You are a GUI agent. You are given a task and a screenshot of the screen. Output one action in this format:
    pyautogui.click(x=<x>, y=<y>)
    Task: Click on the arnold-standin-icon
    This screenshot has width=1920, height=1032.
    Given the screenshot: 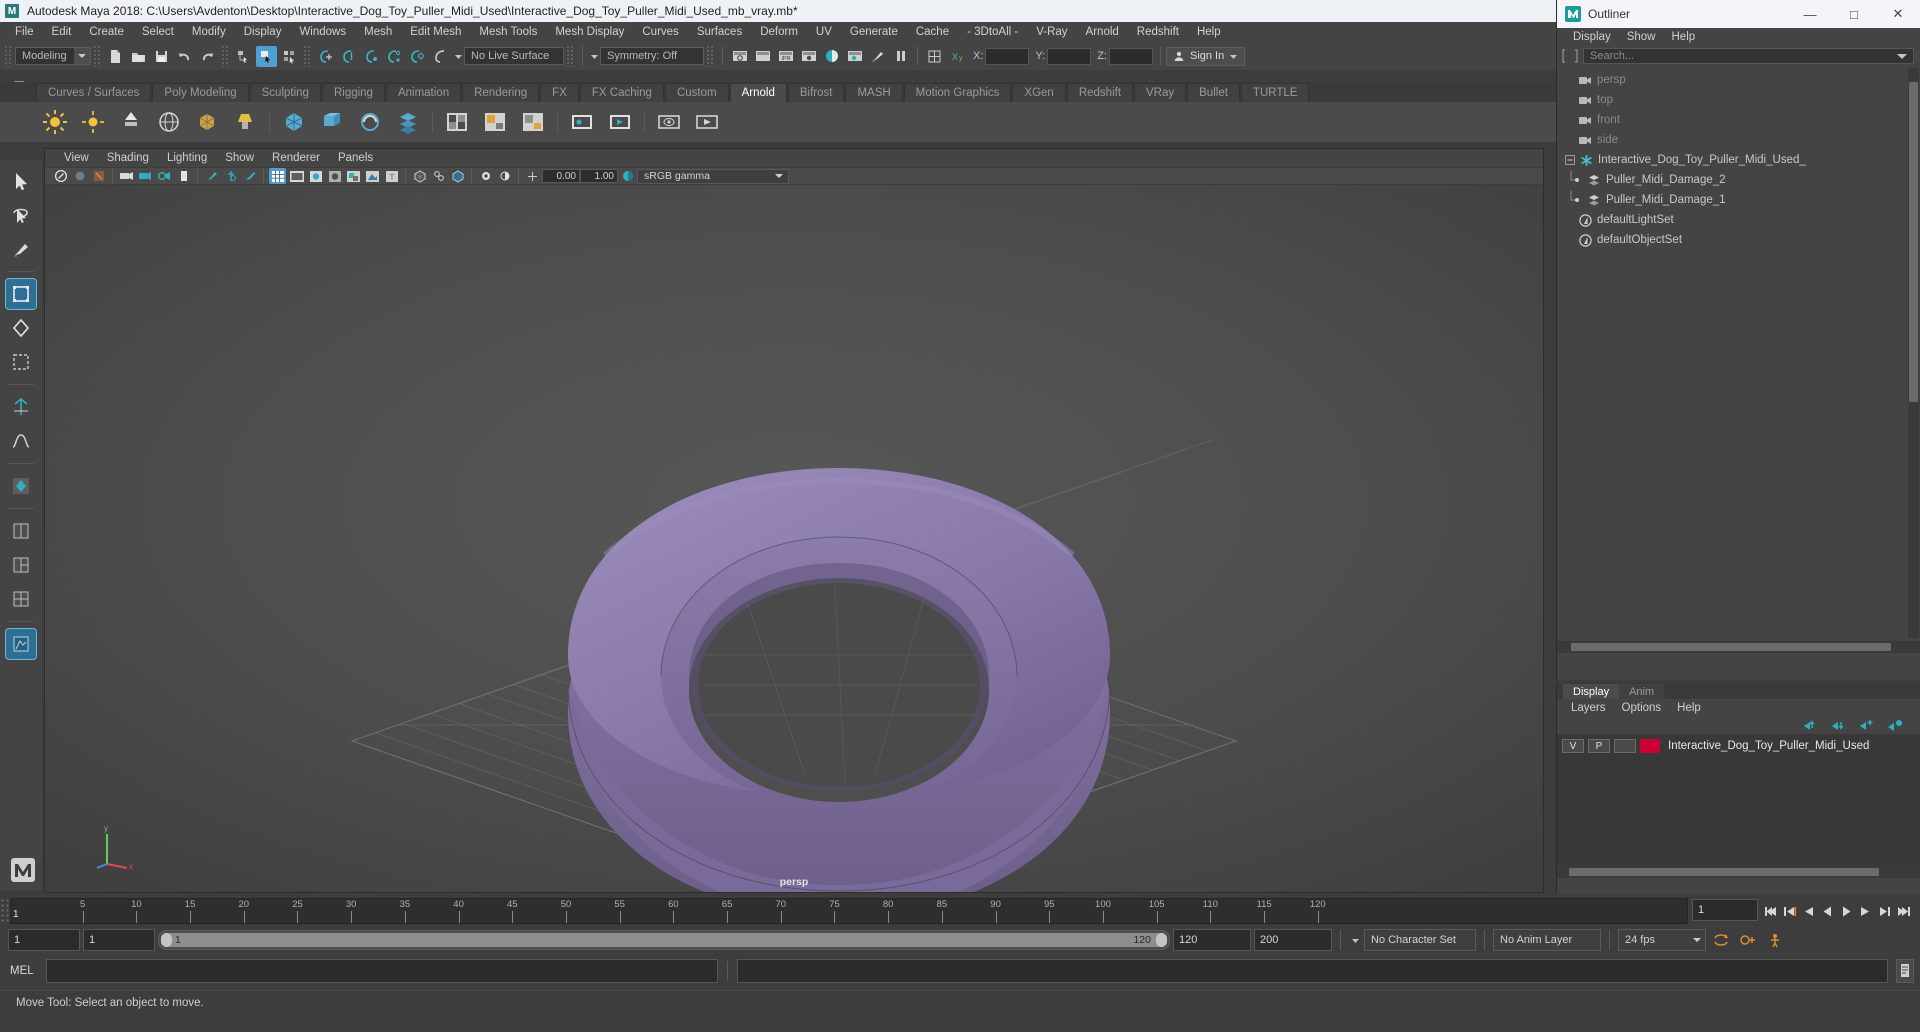 What is the action you would take?
    pyautogui.click(x=294, y=122)
    